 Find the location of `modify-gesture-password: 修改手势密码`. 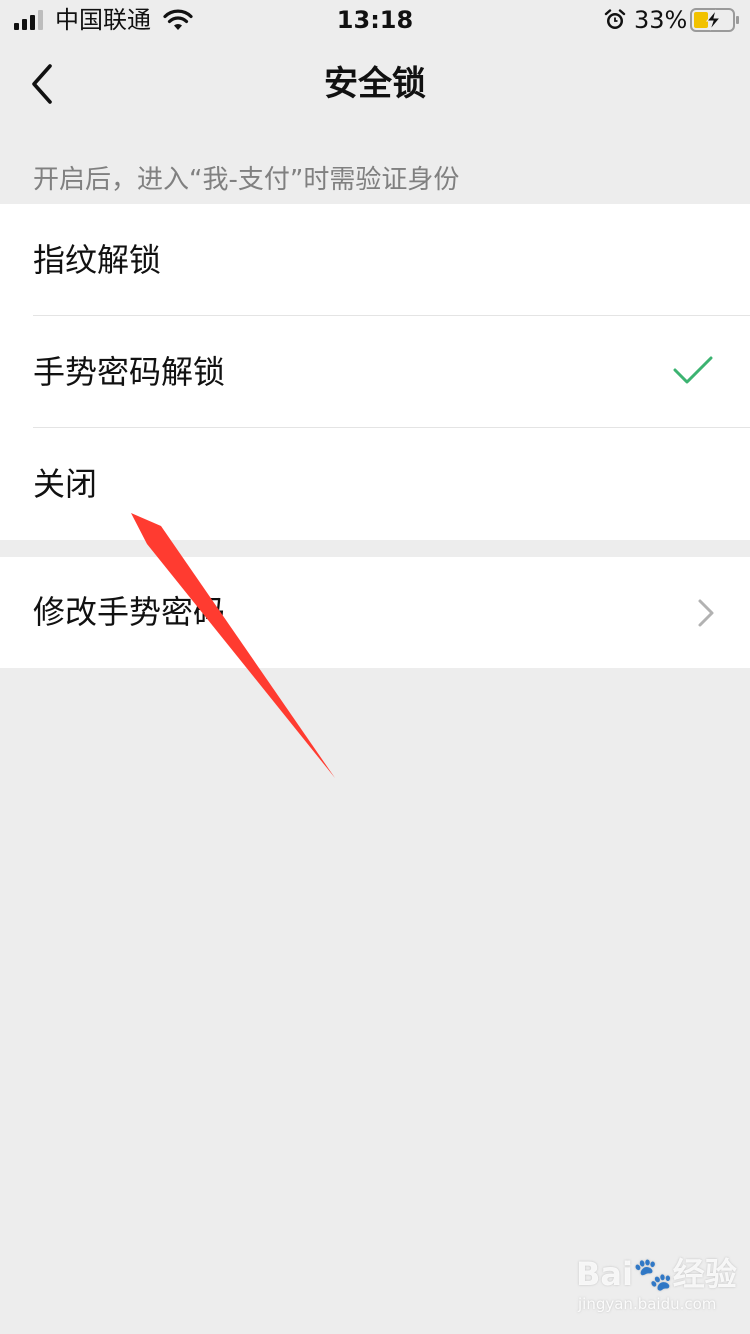

modify-gesture-password: 修改手势密码 is located at coordinates (375, 612).